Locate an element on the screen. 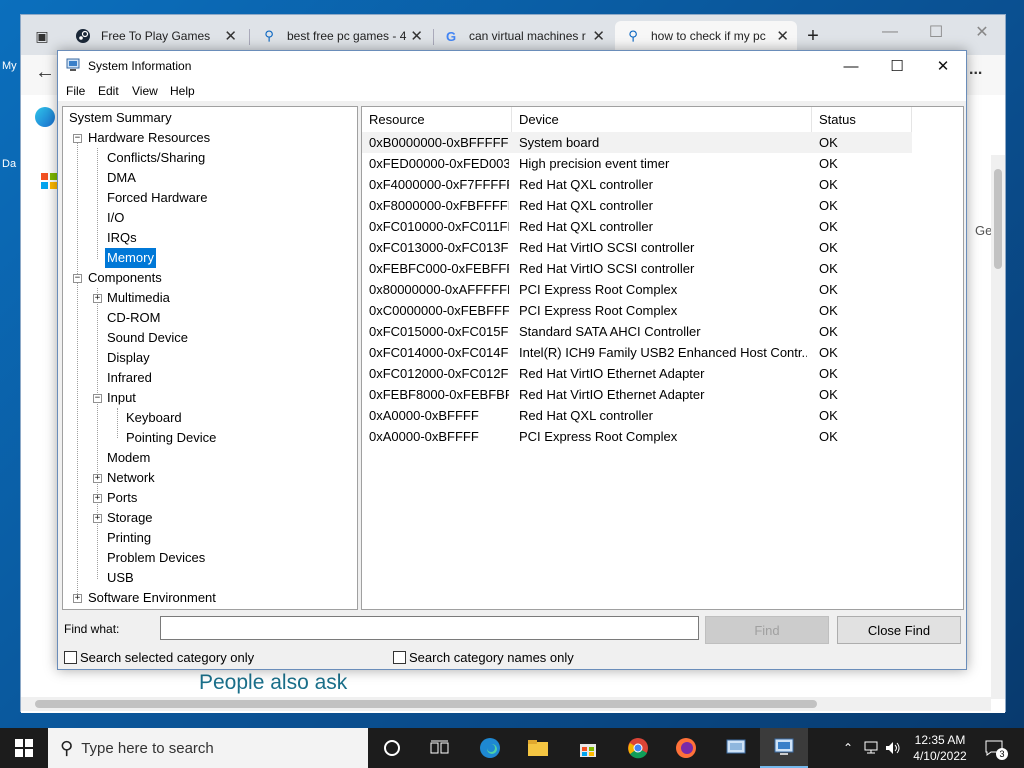  minimize-button: — is located at coordinates (851, 66).